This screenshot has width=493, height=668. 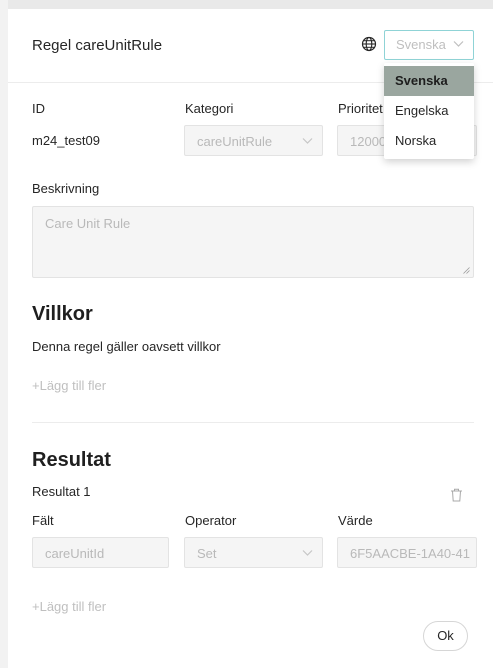 I want to click on ok-button: Ok, so click(x=445, y=636).